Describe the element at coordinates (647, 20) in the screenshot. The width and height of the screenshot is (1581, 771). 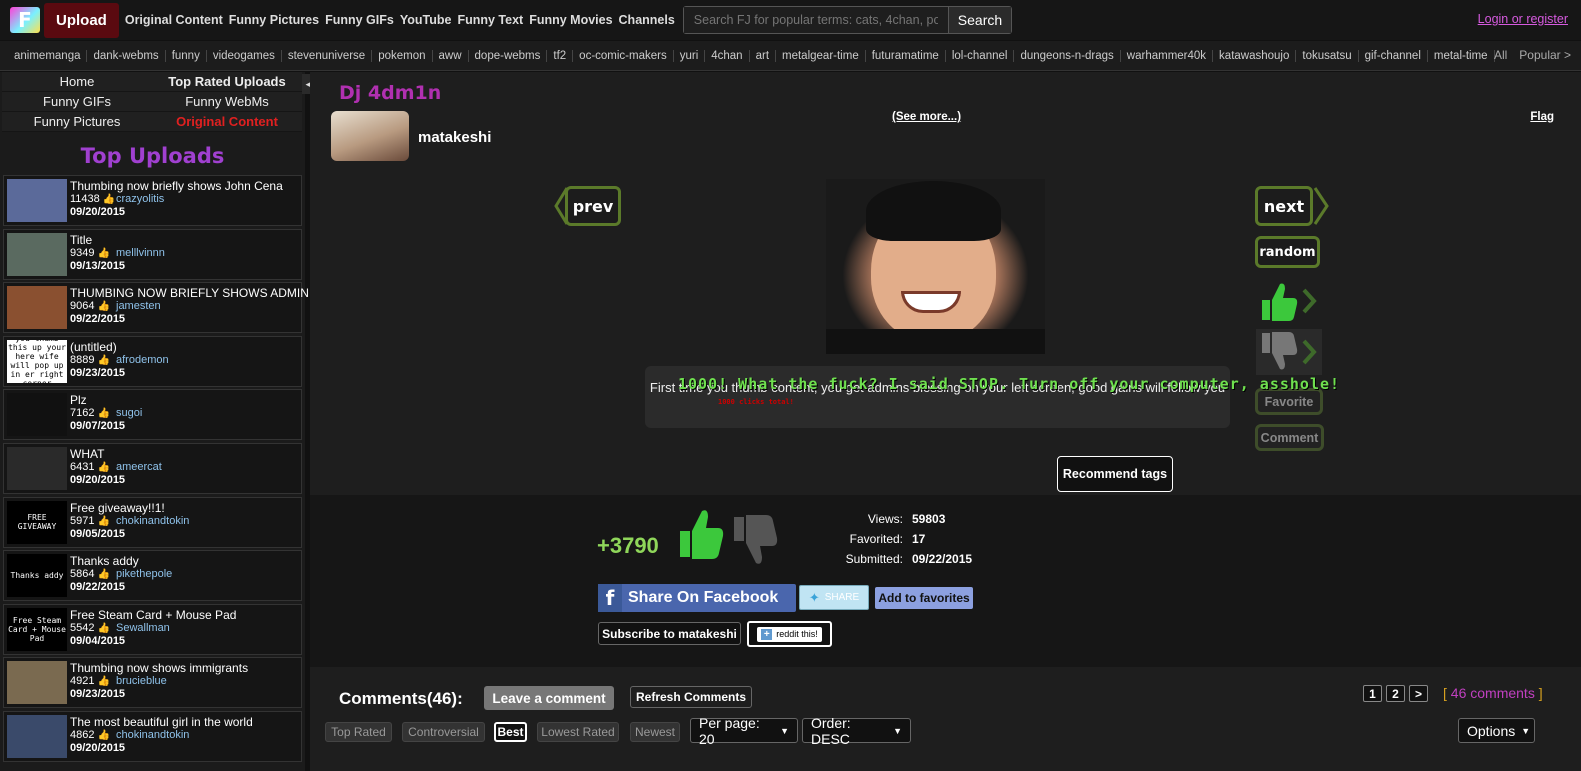
I see `nav-channels: Channels` at that location.